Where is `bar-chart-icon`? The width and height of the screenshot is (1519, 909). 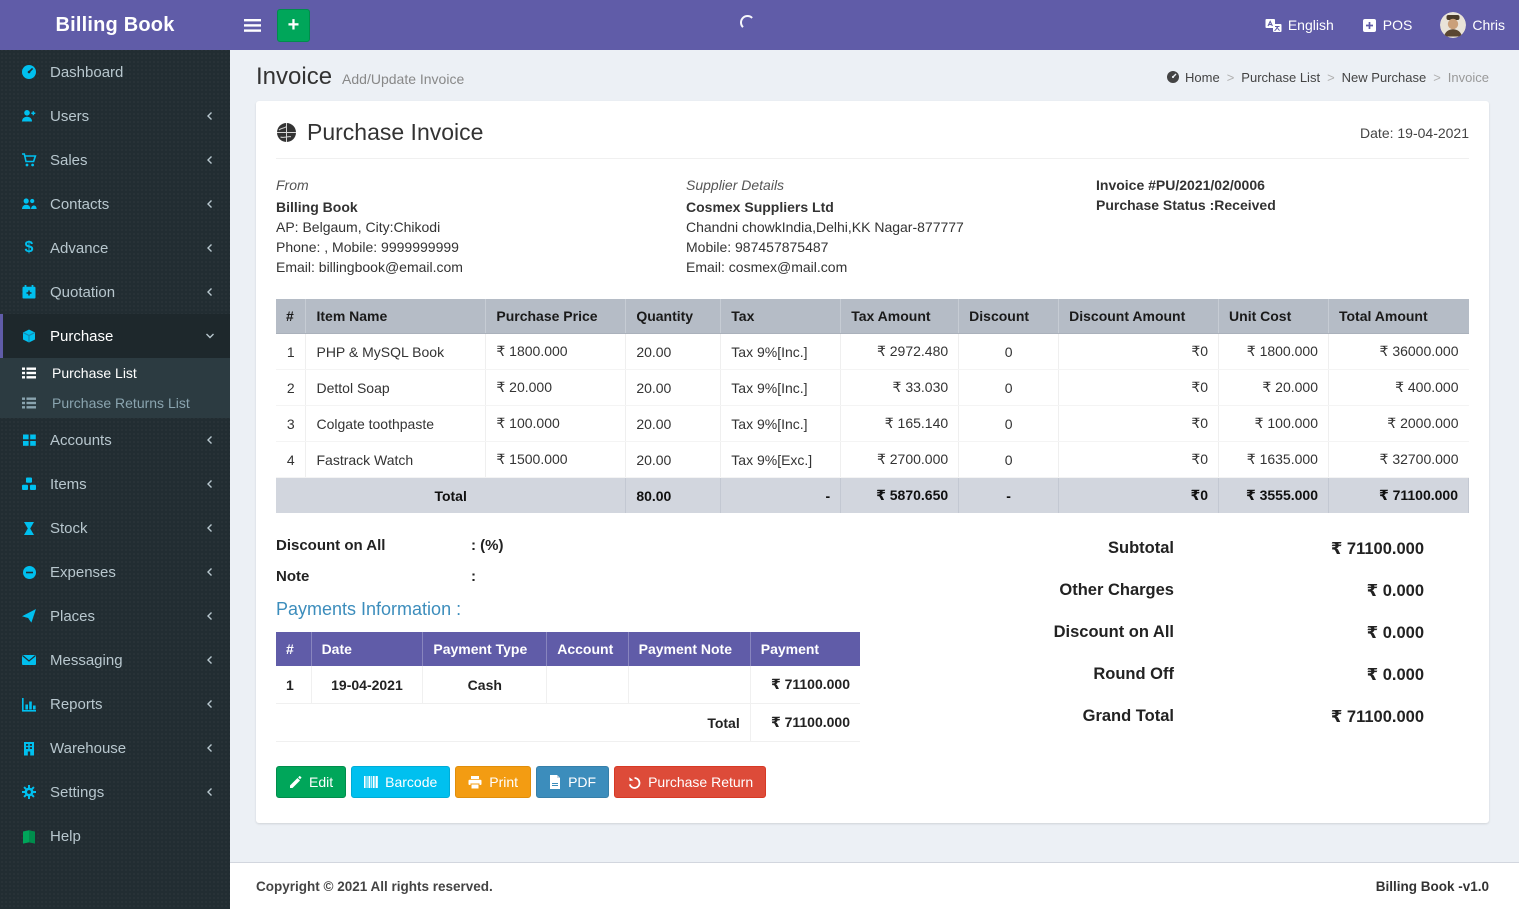 bar-chart-icon is located at coordinates (29, 704).